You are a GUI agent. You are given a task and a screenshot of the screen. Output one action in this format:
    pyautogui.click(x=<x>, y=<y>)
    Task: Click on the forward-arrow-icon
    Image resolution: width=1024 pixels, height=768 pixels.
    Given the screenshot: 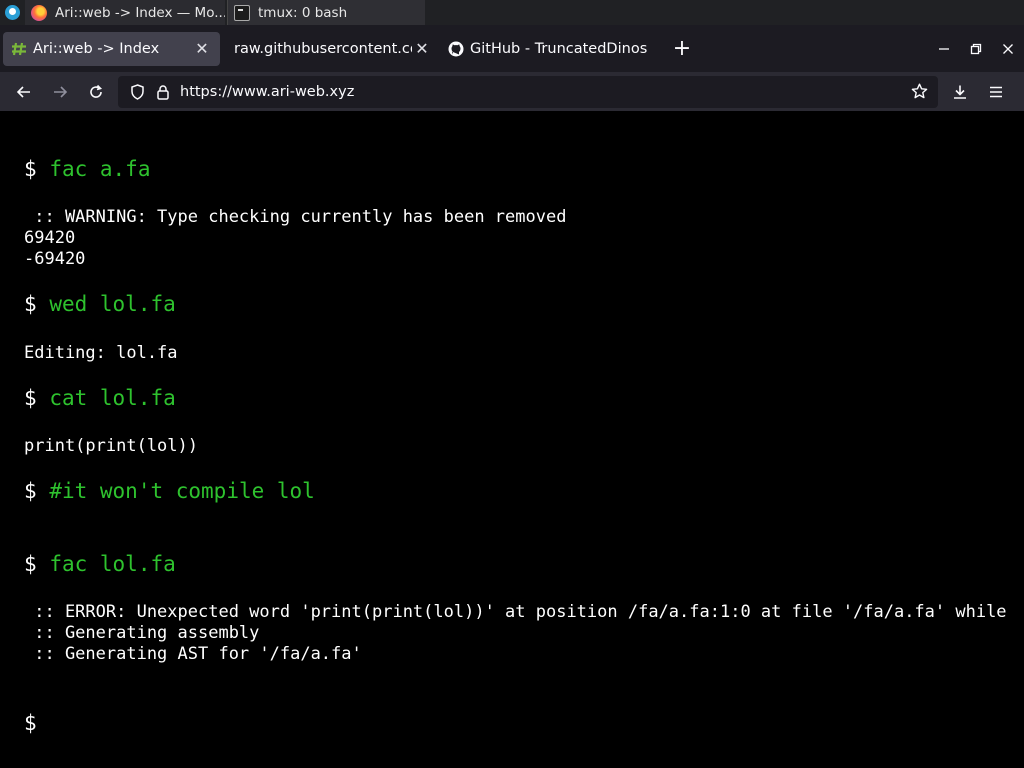 What is the action you would take?
    pyautogui.click(x=60, y=92)
    